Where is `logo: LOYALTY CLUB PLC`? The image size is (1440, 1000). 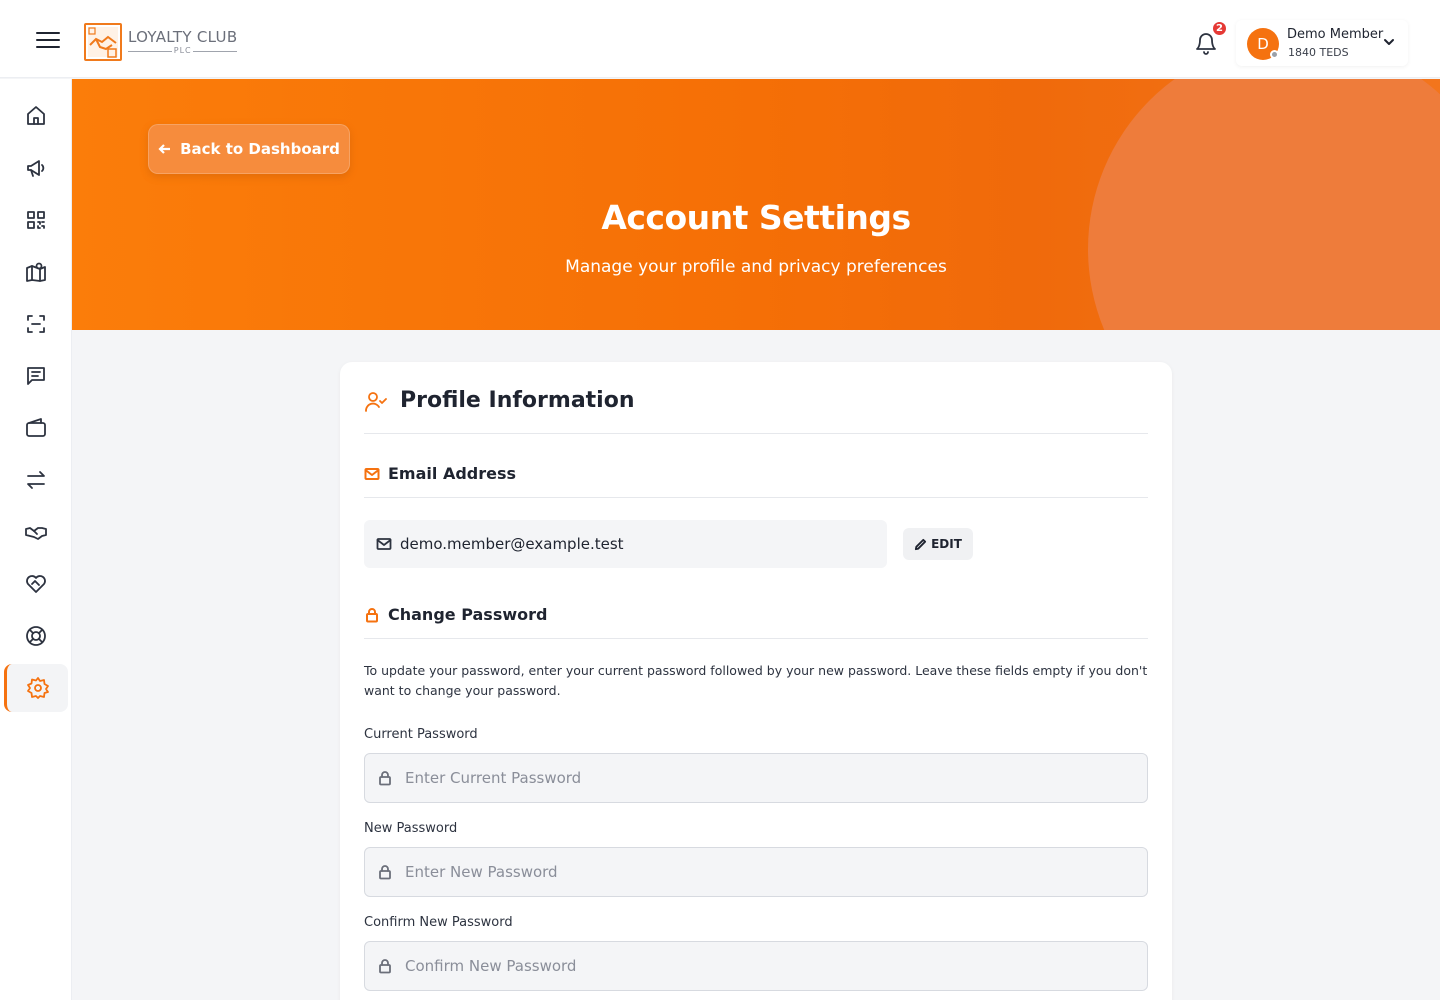 logo: LOYALTY CLUB PLC is located at coordinates (161, 42).